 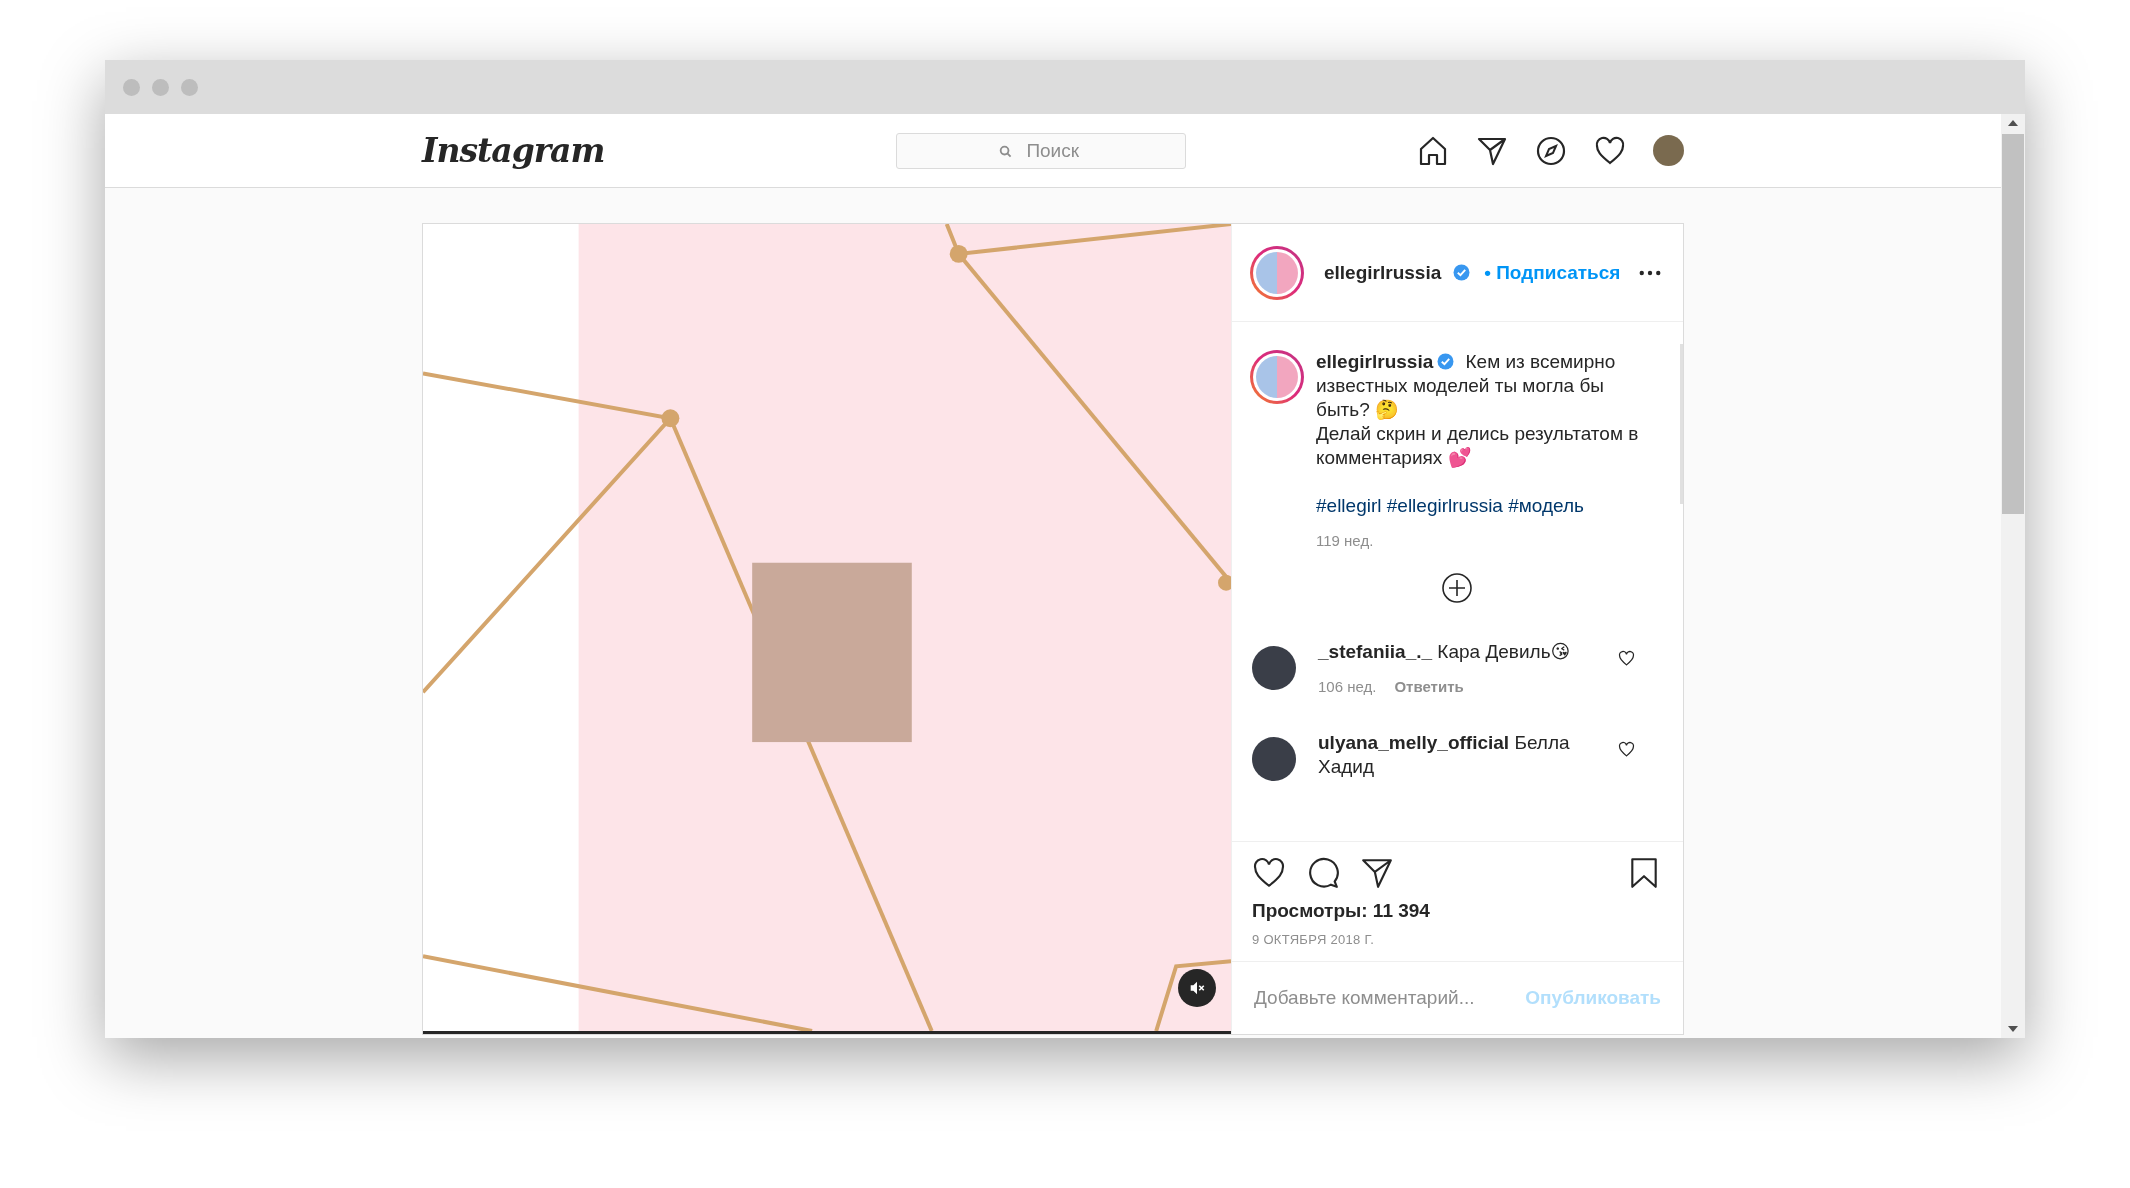 What do you see at coordinates (1377, 873) in the screenshot?
I see `paper-plane-icon` at bounding box center [1377, 873].